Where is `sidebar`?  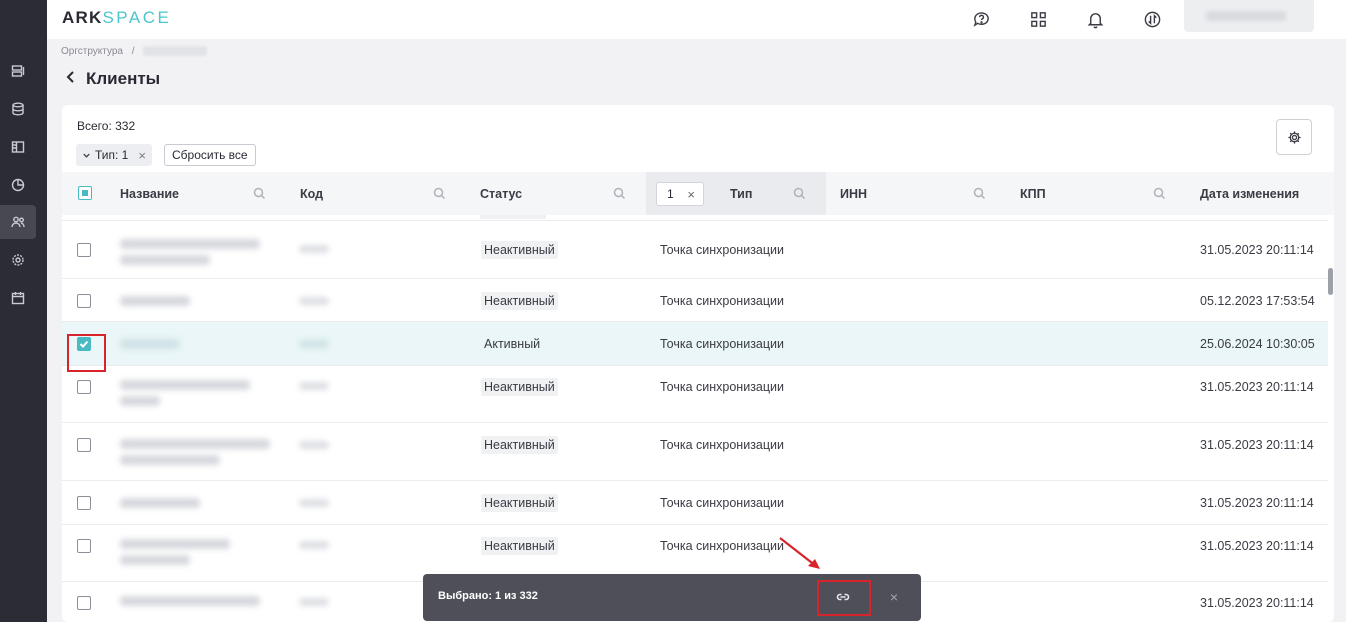 sidebar is located at coordinates (23, 311).